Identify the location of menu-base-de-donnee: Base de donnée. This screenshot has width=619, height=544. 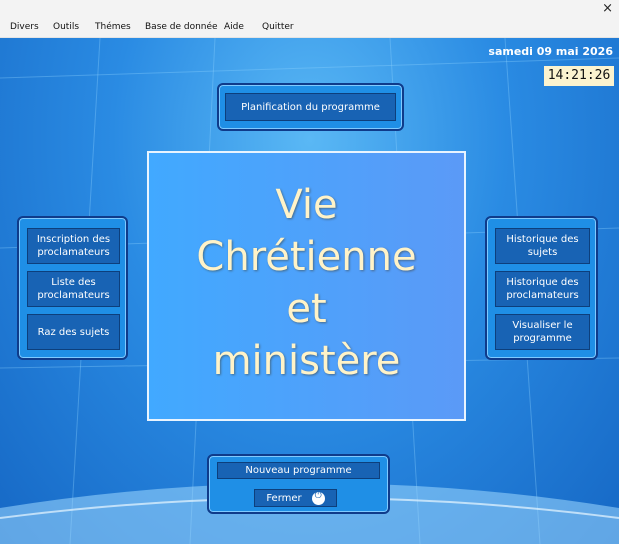
(181, 27).